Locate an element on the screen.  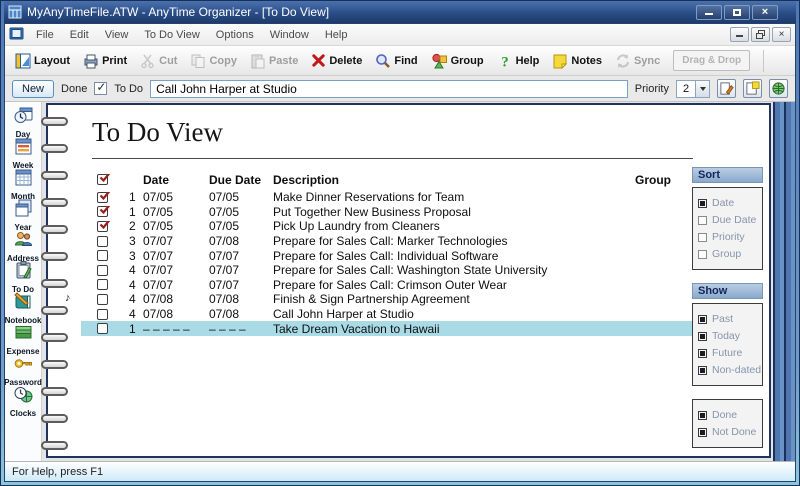
row-priority: 1 is located at coordinates (132, 197).